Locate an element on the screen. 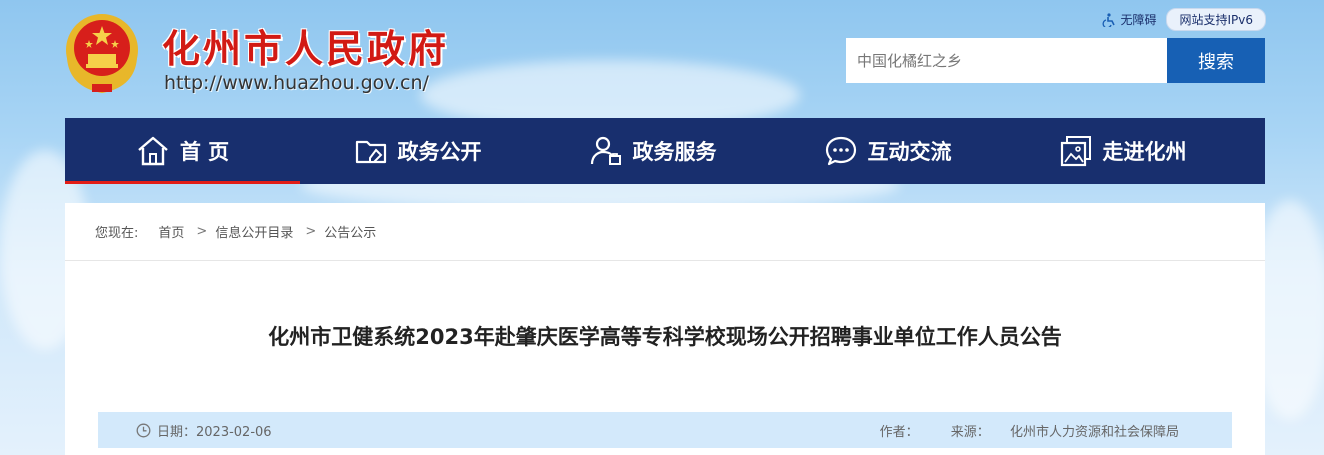  main-nav: 首 页 政务公开 政务服务 互动交流 走进化州 is located at coordinates (665, 151).